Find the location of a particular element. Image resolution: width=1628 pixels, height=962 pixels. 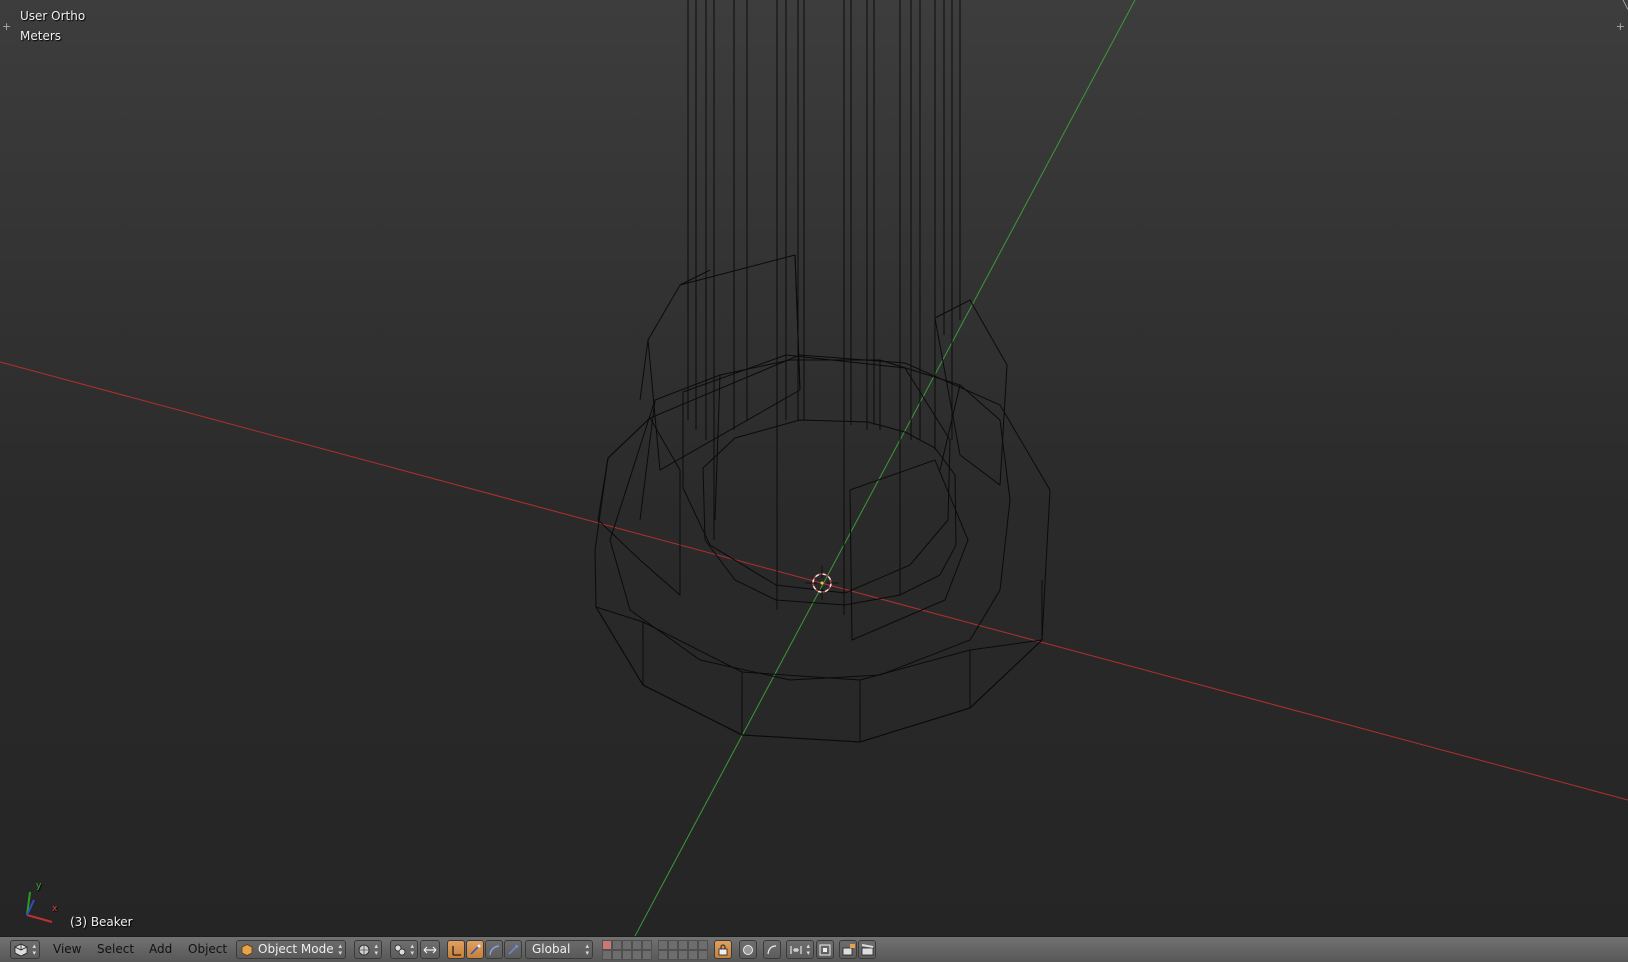

proportional-edit-button is located at coordinates (748, 949).